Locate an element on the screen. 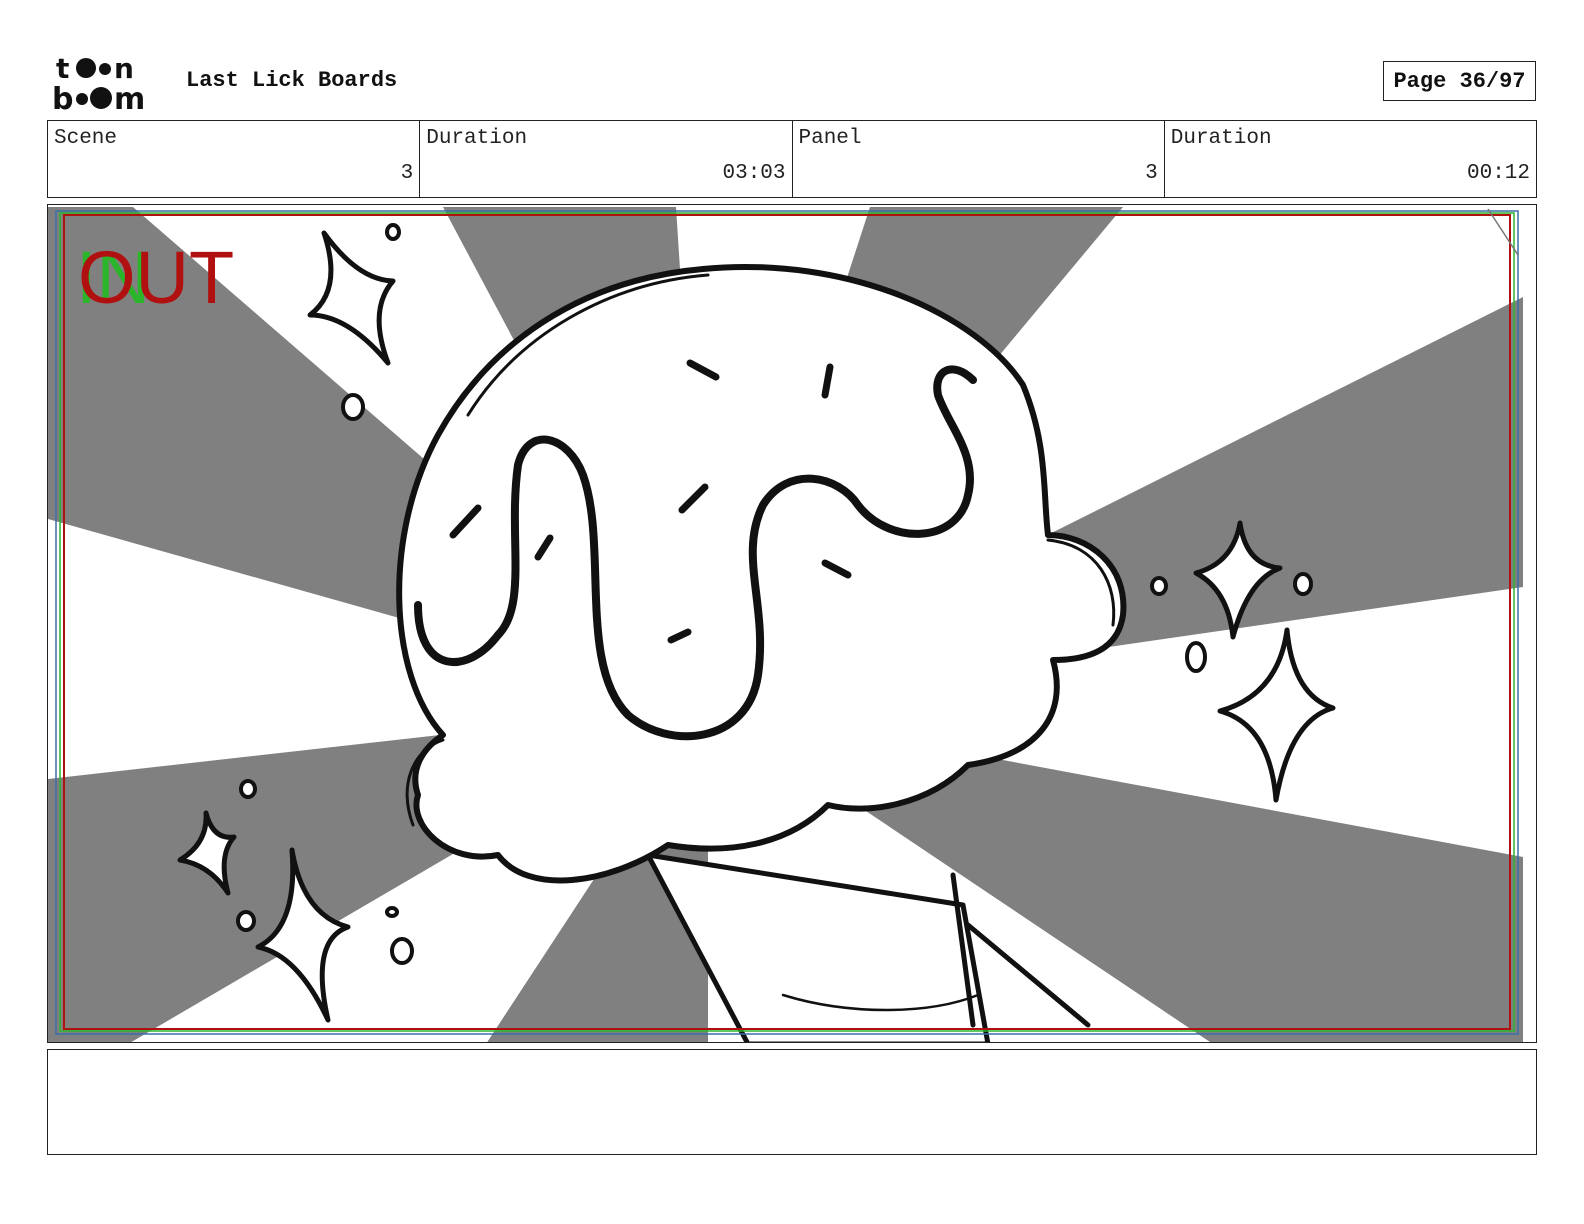  page-indicator: Page 36/97 is located at coordinates (1459, 81).